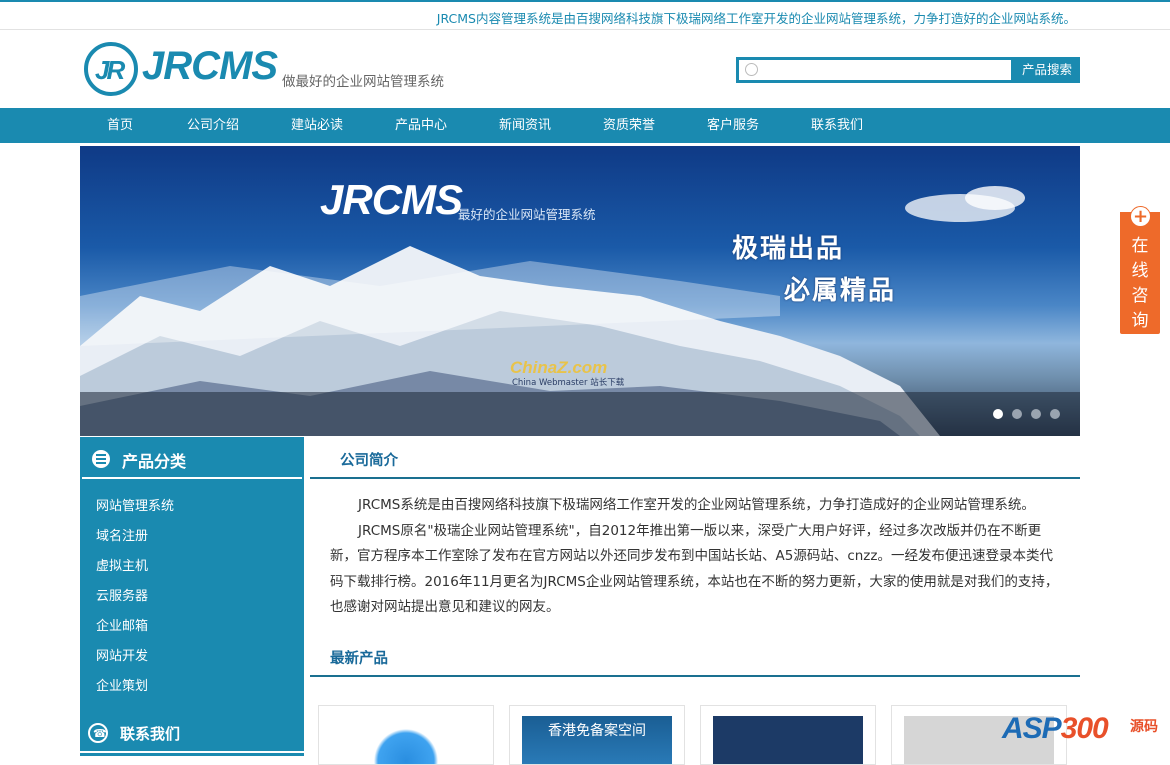 The image size is (1170, 765). Describe the element at coordinates (1032, 728) in the screenshot. I see `watermark-brand-a: ASP` at that location.